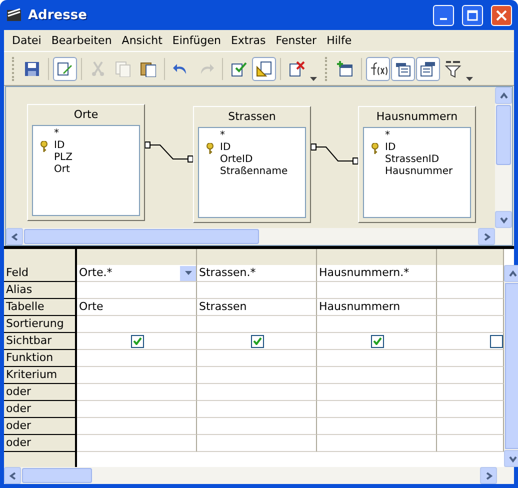  I want to click on menu-item: Bearbeiten, so click(81, 40).